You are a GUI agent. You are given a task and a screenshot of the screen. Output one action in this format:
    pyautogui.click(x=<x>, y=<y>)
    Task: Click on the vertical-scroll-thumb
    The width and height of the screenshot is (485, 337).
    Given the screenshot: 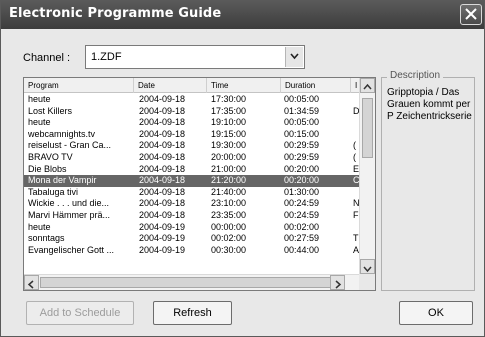 What is the action you would take?
    pyautogui.click(x=367, y=128)
    